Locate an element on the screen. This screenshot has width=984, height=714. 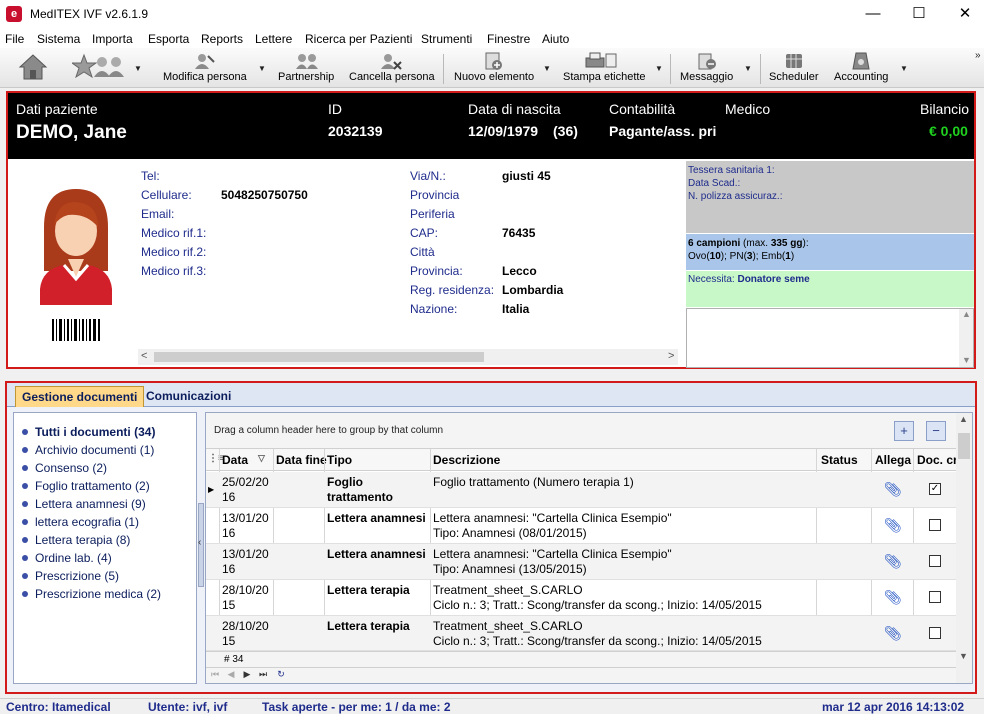
notes-scrollbar: ▲ ▼ is located at coordinates (966, 338).